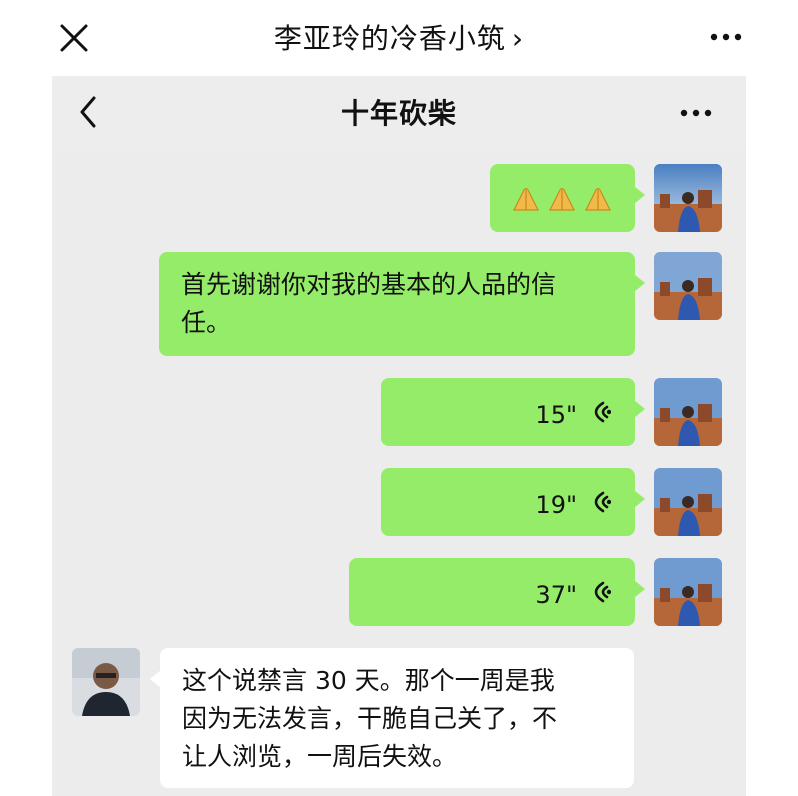 Image resolution: width=798 pixels, height=796 pixels. Describe the element at coordinates (369, 303) in the screenshot. I see `message-text: 首先谢谢你对我的基本的人品的信 任。` at that location.